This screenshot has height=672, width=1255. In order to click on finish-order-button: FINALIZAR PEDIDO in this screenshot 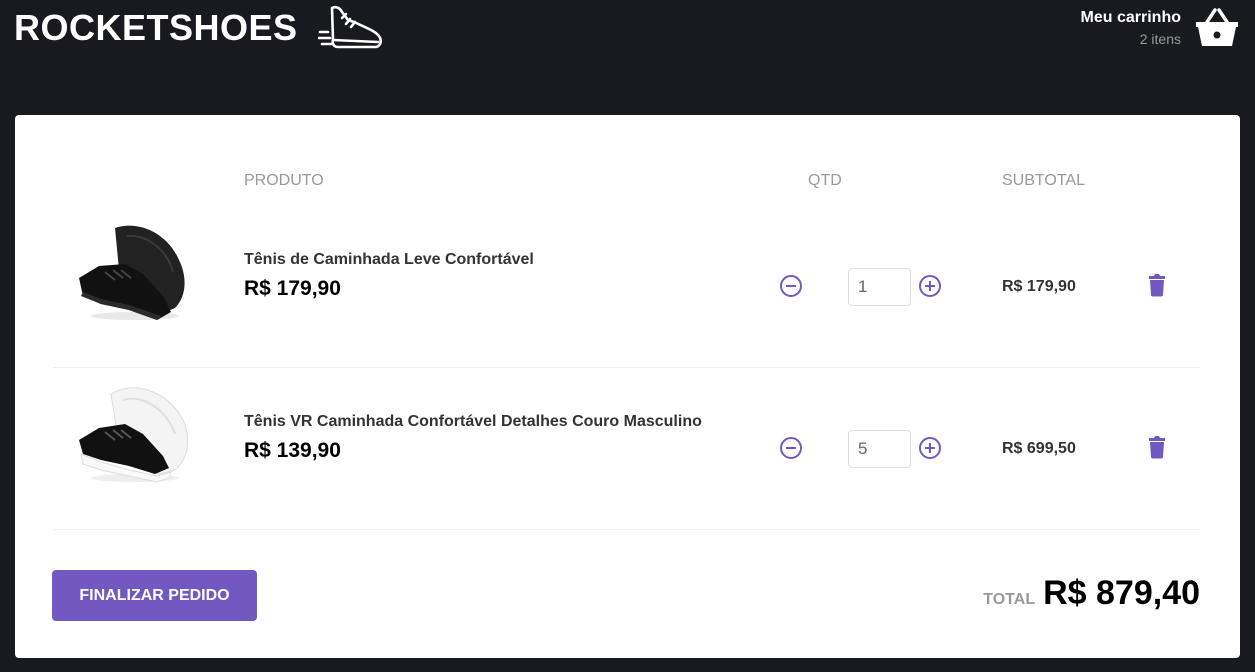, I will do `click(154, 595)`.